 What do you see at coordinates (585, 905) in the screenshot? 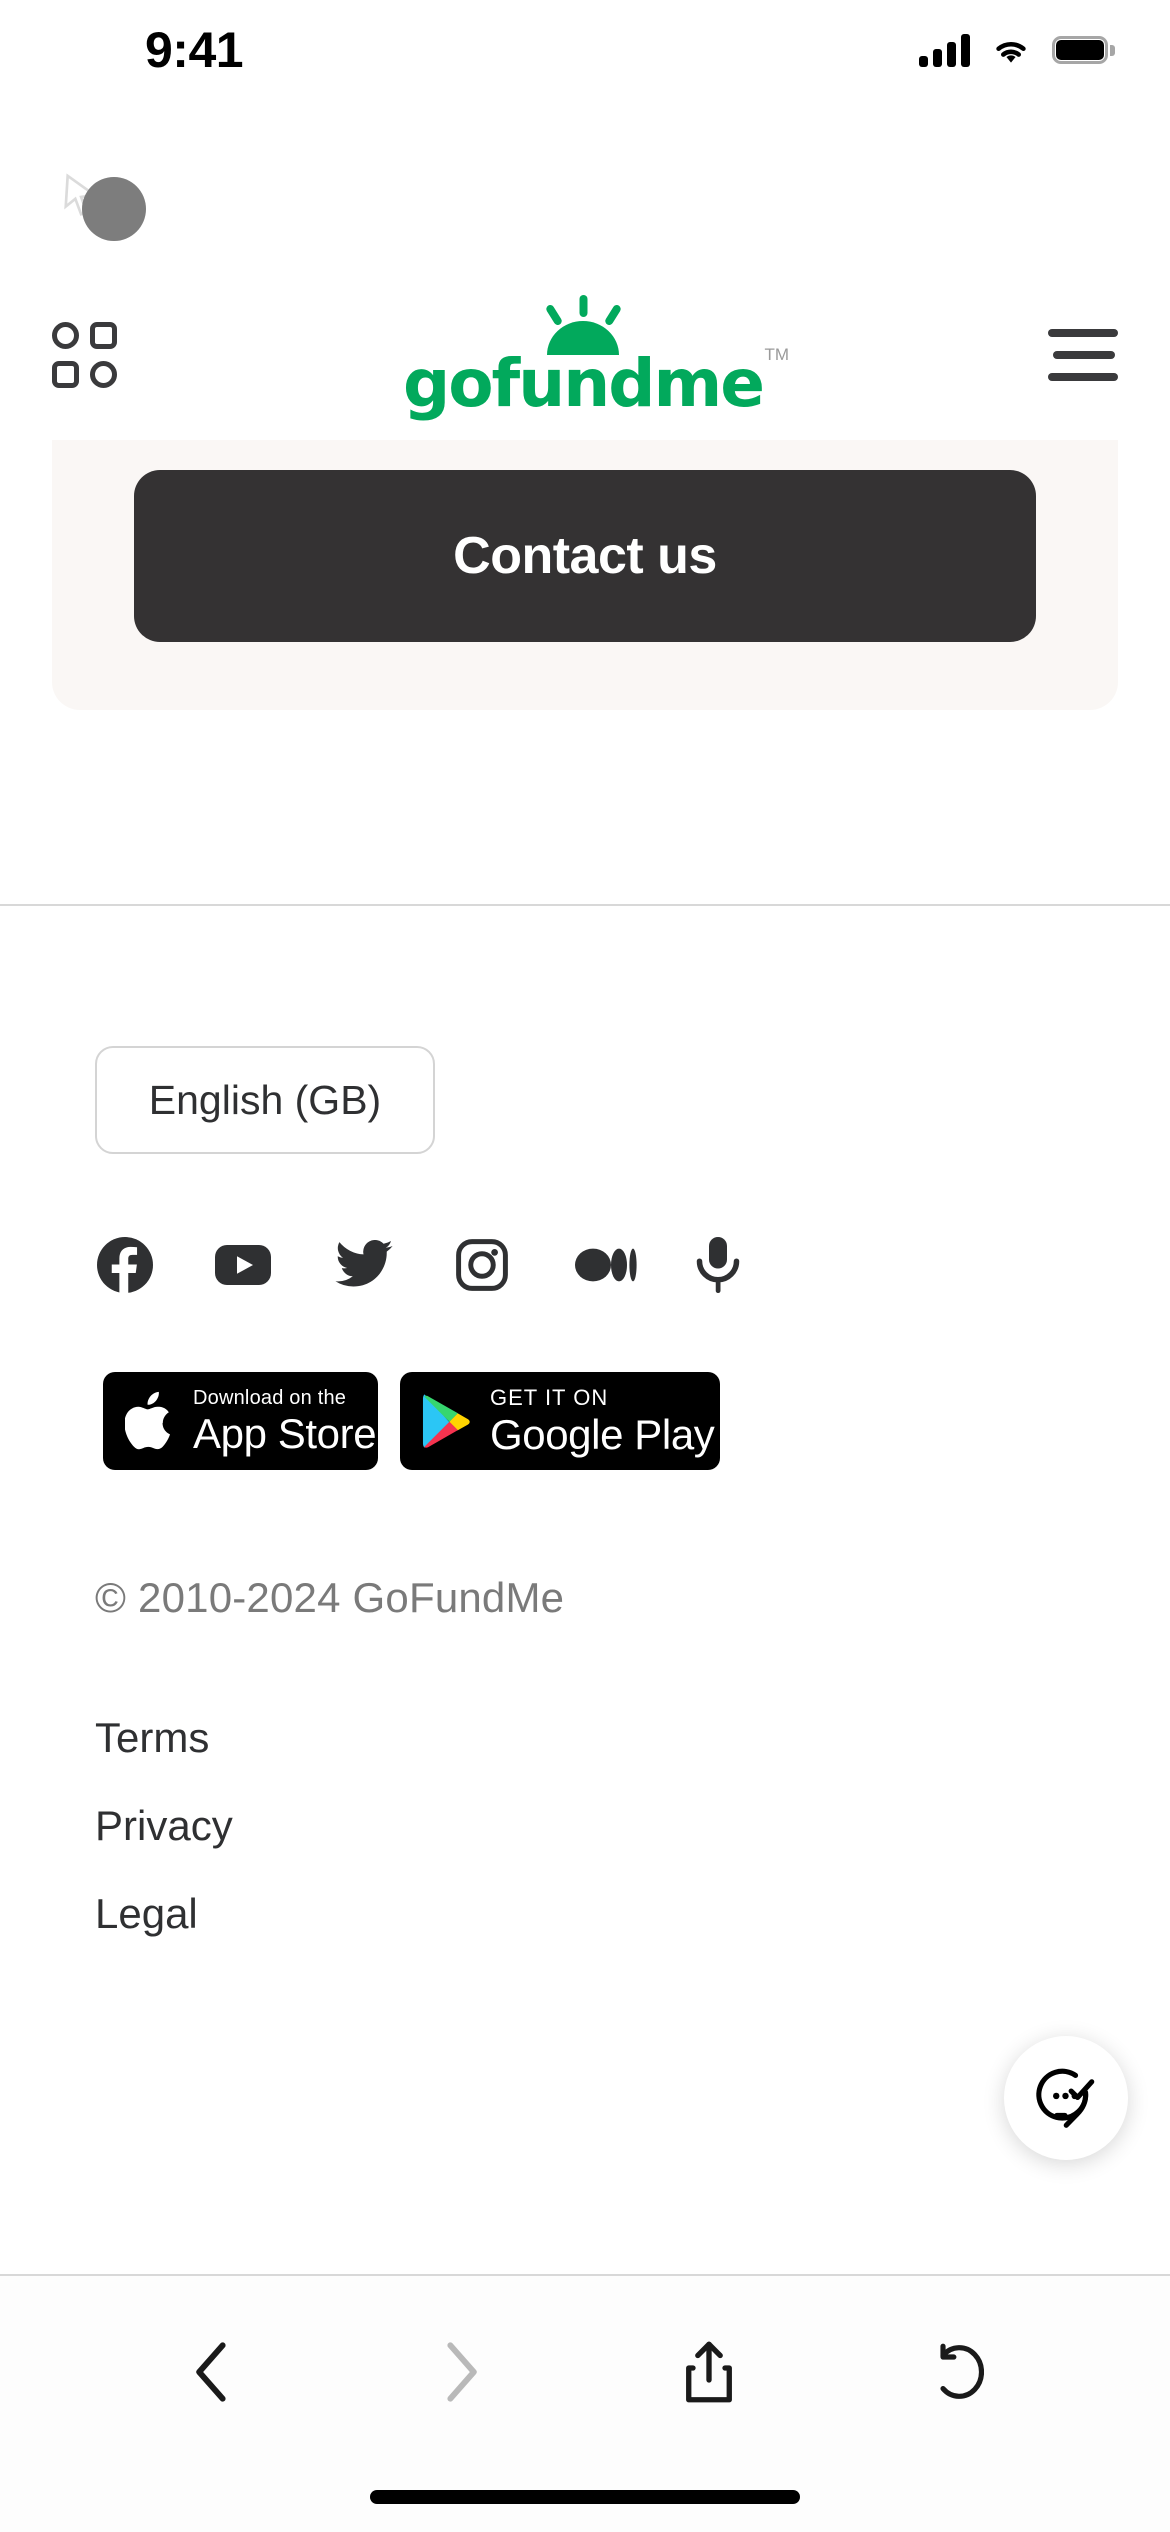
I see `footer-divider` at bounding box center [585, 905].